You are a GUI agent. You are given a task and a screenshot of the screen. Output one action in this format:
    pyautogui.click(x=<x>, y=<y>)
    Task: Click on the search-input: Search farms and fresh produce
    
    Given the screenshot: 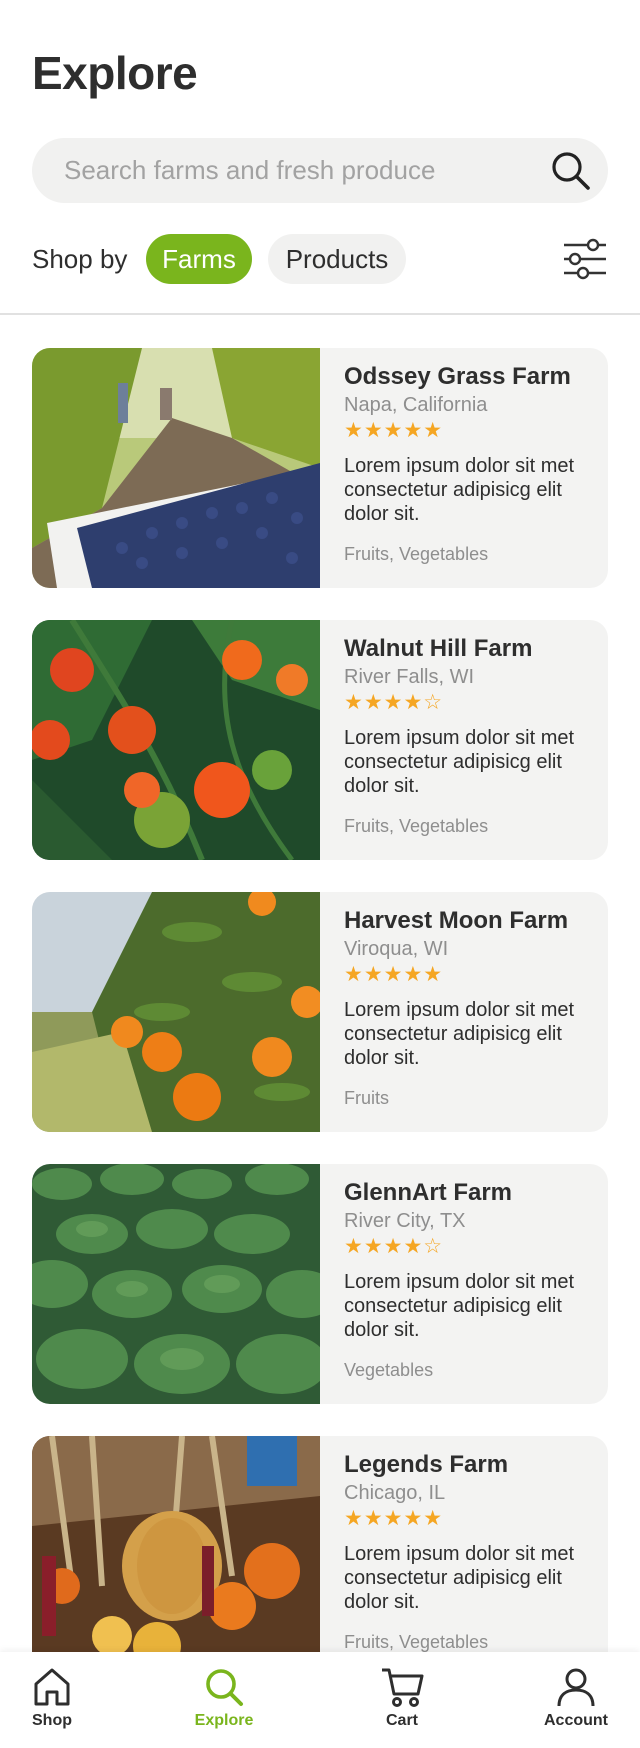 What is the action you would take?
    pyautogui.click(x=249, y=170)
    